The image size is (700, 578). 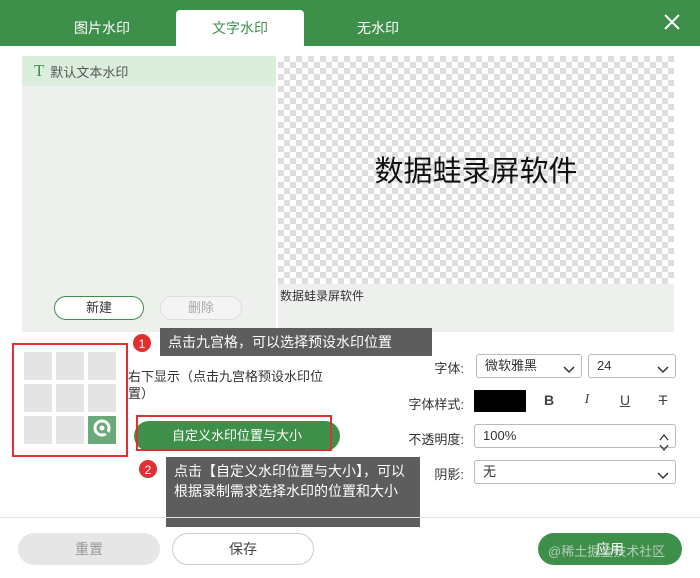 I want to click on font-color-swatch, so click(x=500, y=401).